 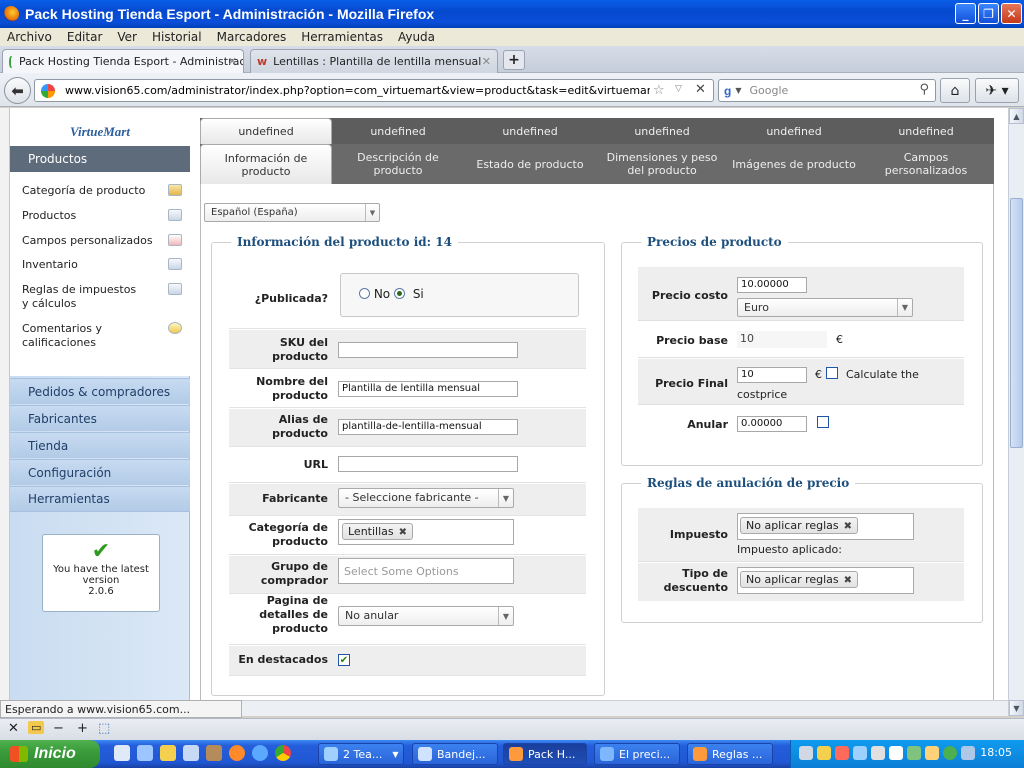 What do you see at coordinates (260, 753) in the screenshot?
I see `ie-icon` at bounding box center [260, 753].